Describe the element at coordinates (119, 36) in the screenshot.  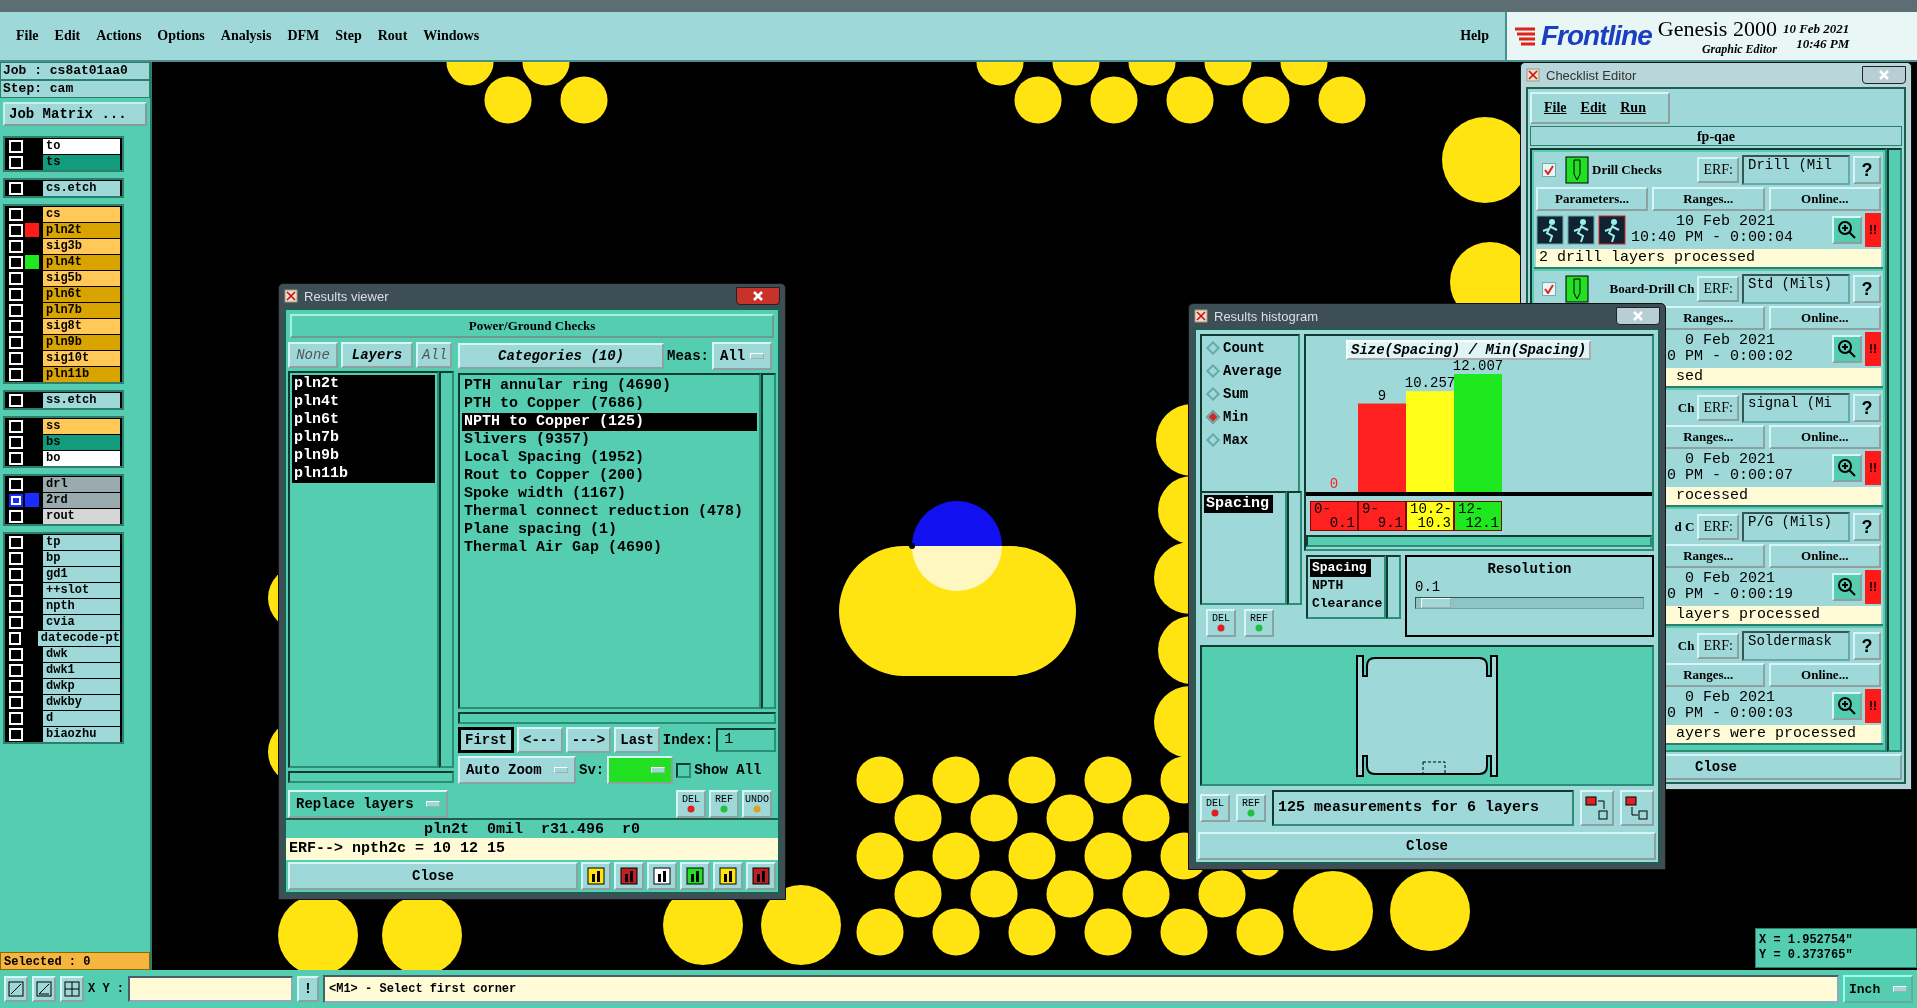
I see `menu-item: Actions` at that location.